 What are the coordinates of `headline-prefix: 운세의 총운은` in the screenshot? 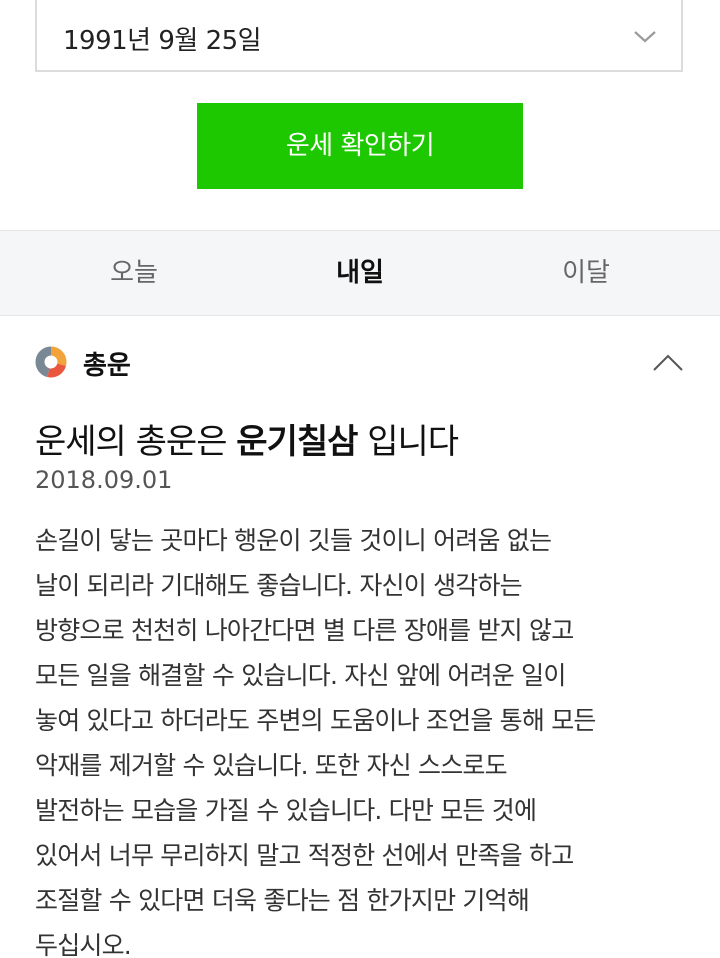 It's located at (136, 442).